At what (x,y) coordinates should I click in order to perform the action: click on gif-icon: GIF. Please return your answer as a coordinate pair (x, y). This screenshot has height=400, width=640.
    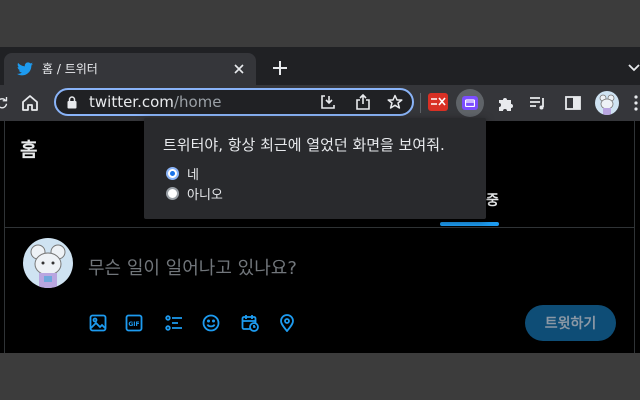
    Looking at the image, I should click on (134, 323).